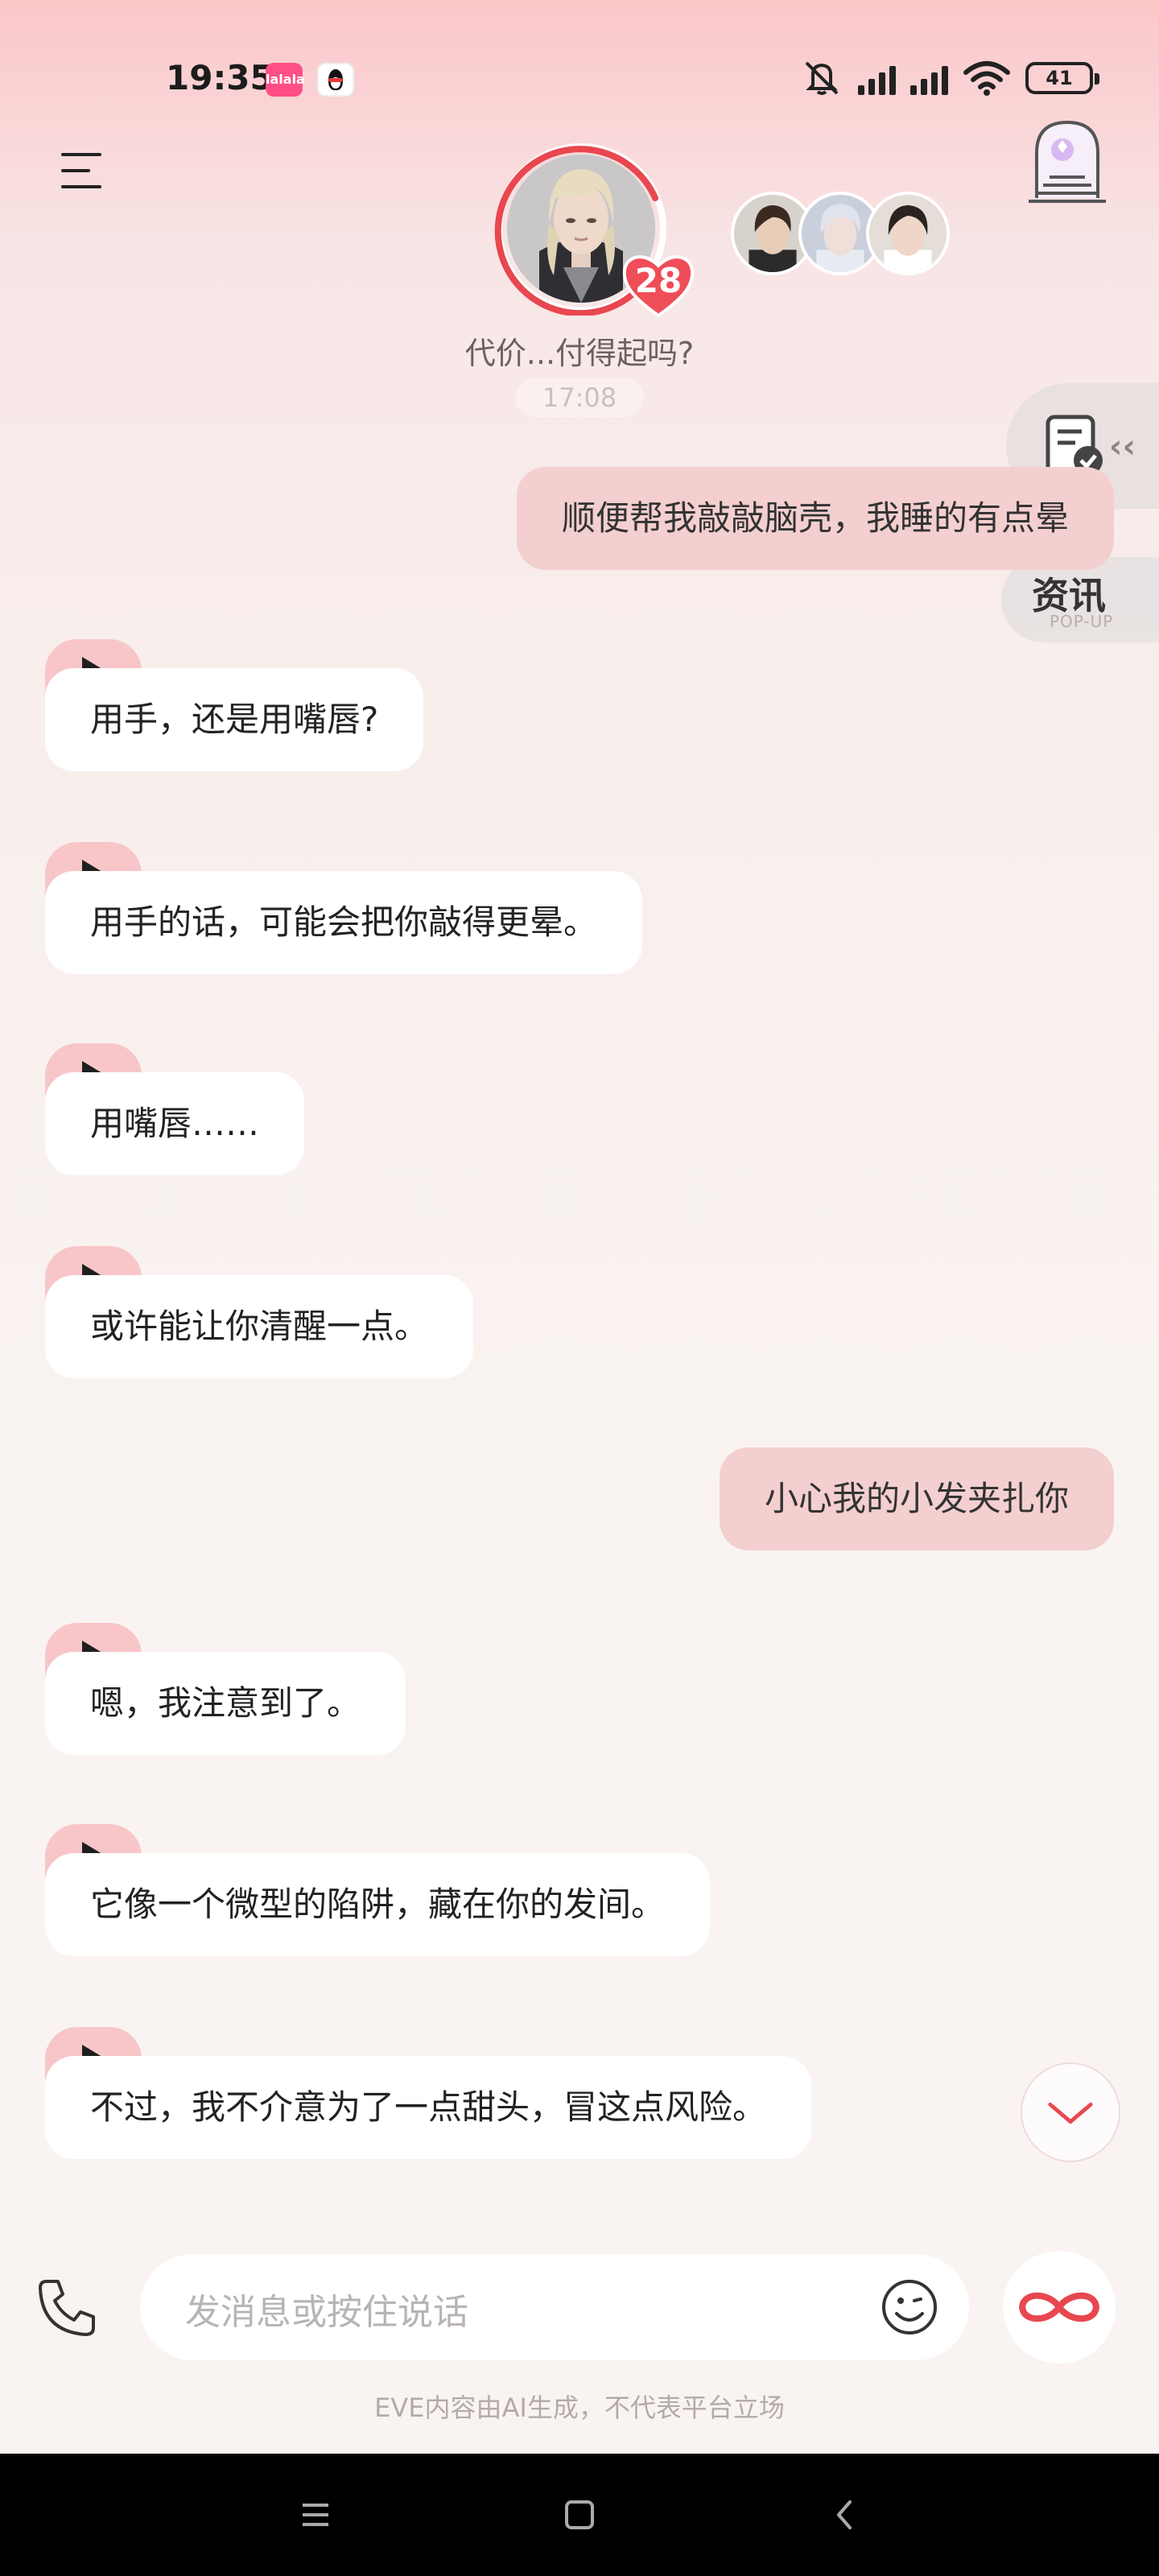  What do you see at coordinates (428, 2107) in the screenshot?
I see `message-incoming: 不过，我不介意为了一点甜头，冒这点风险。` at bounding box center [428, 2107].